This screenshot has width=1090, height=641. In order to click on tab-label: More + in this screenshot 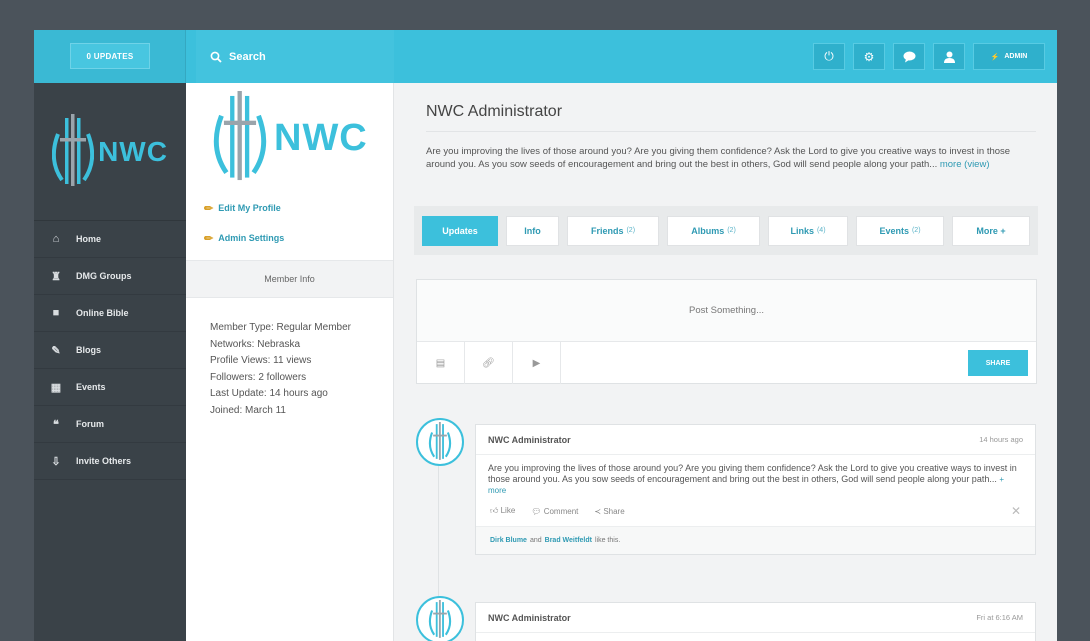, I will do `click(991, 230)`.